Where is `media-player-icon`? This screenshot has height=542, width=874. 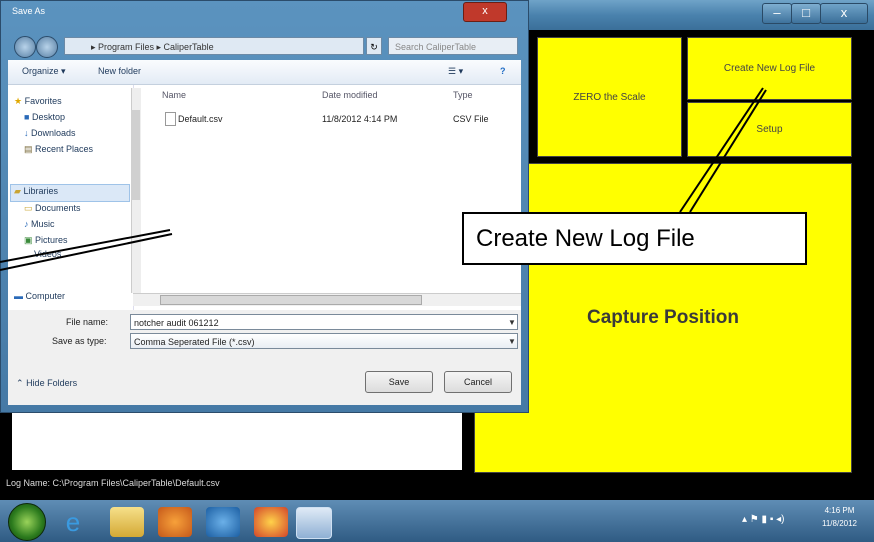
media-player-icon is located at coordinates (175, 522).